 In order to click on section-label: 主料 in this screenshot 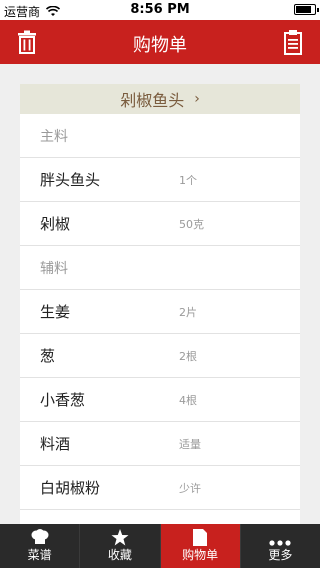, I will do `click(54, 136)`.